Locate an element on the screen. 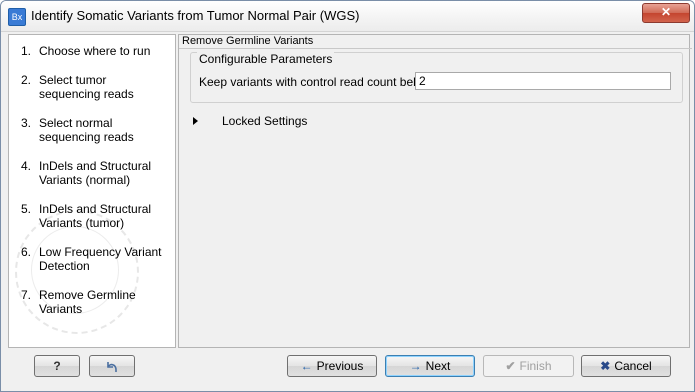  help-button: ? is located at coordinates (57, 366).